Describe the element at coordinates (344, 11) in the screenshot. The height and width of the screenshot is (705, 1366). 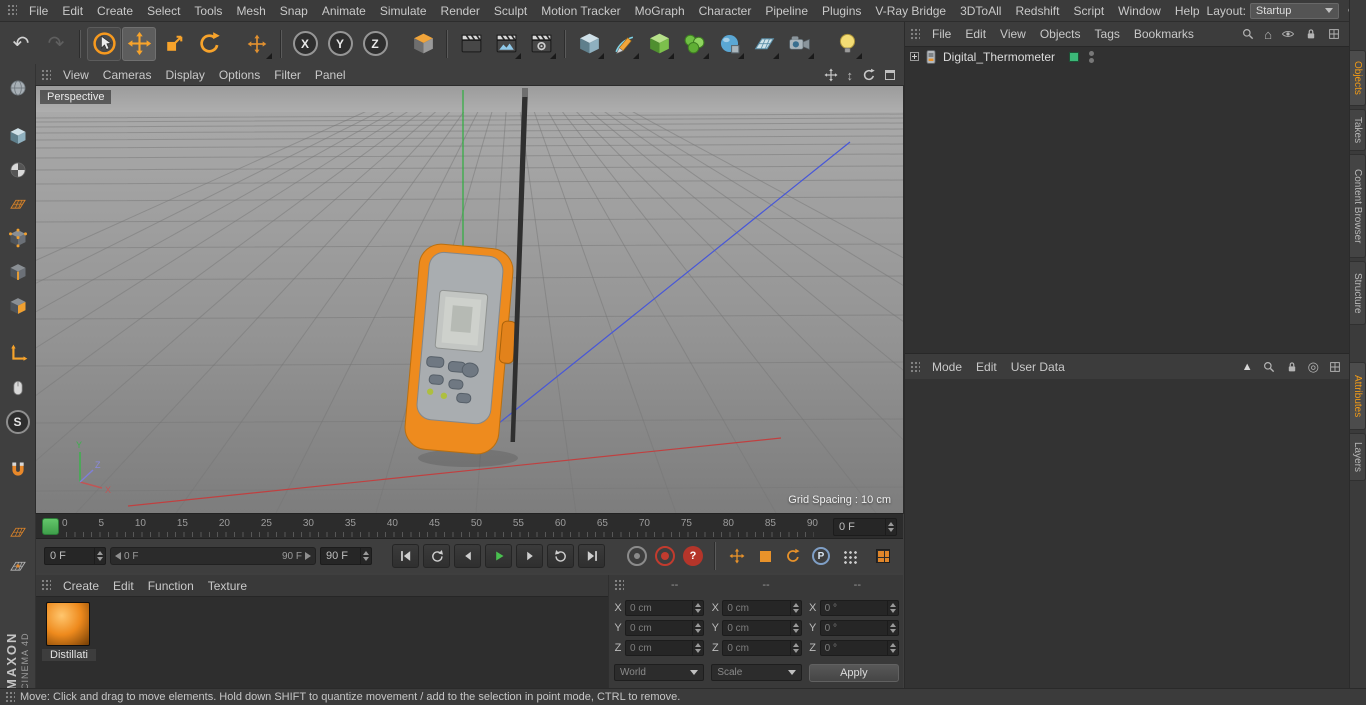
I see `menu-animate: Animate` at that location.